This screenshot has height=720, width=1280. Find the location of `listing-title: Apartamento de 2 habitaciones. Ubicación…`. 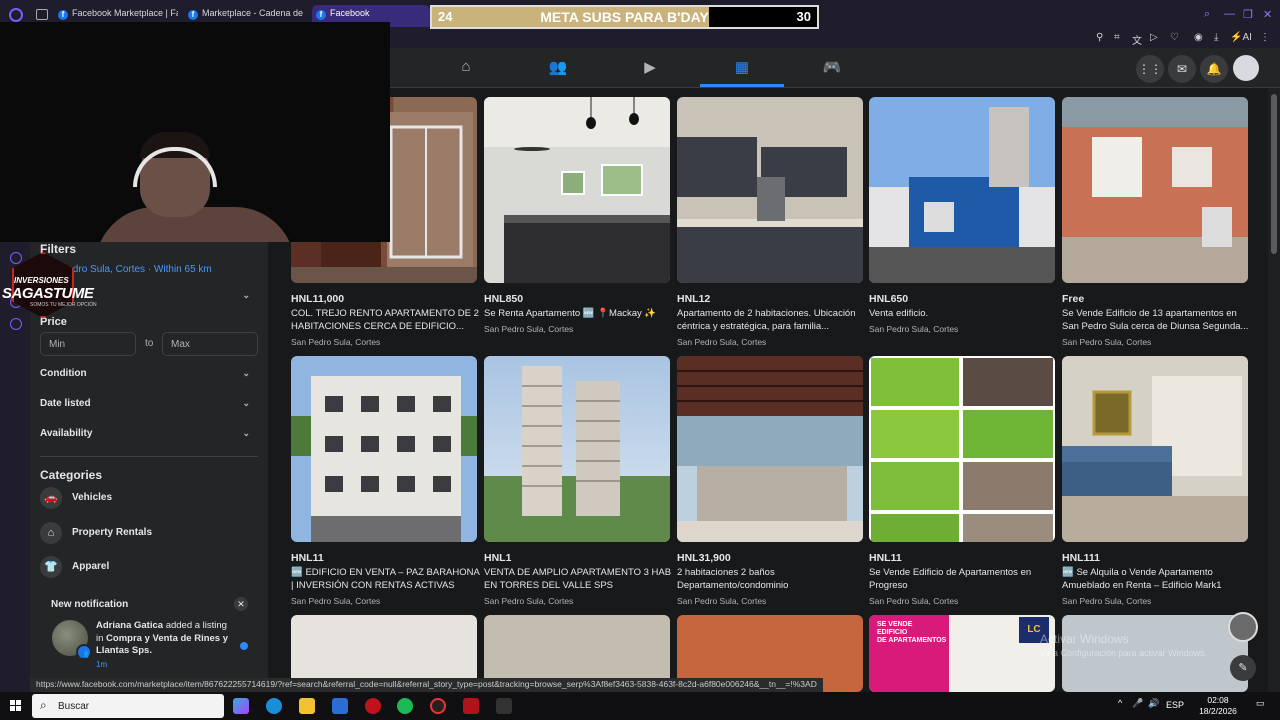

listing-title: Apartamento de 2 habitaciones. Ubicación… is located at coordinates (772, 320).